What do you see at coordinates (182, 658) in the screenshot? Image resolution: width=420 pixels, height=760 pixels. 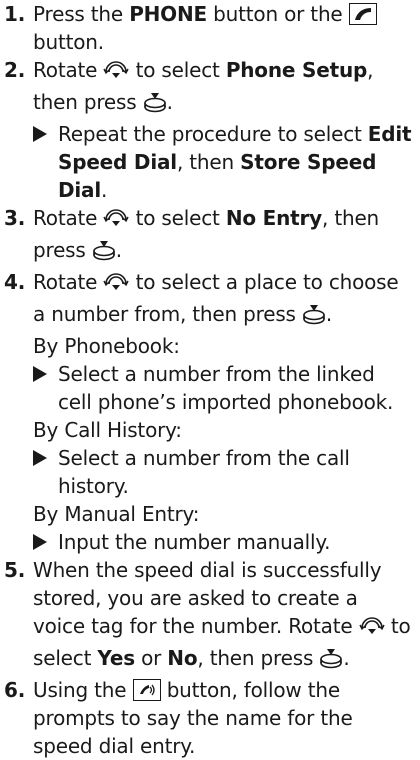 I see `option-no-label: No` at bounding box center [182, 658].